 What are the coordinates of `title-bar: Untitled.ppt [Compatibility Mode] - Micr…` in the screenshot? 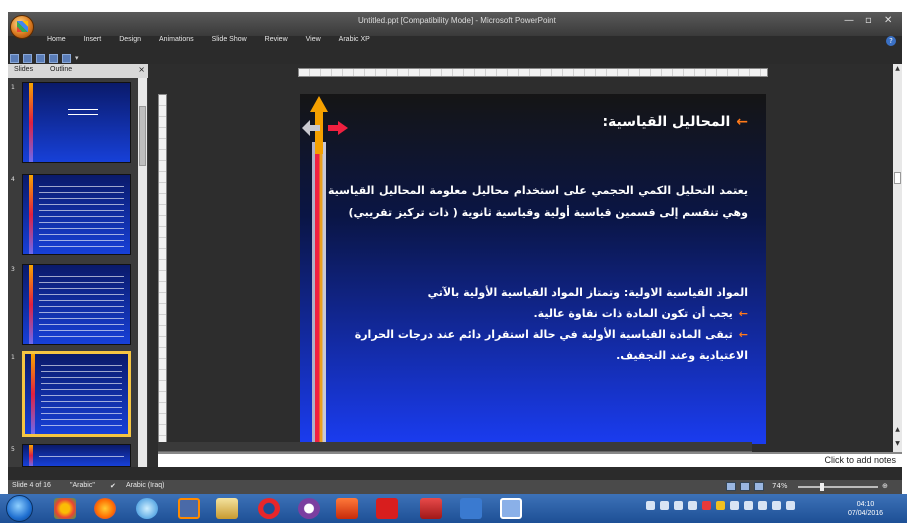 It's located at (455, 24).